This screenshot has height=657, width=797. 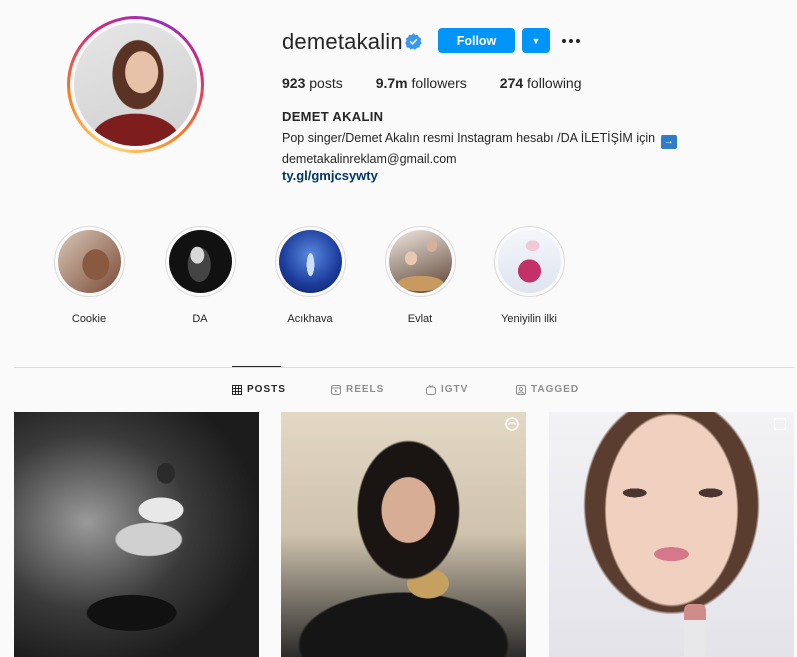 What do you see at coordinates (365, 389) in the screenshot?
I see `tab-label: REELS` at bounding box center [365, 389].